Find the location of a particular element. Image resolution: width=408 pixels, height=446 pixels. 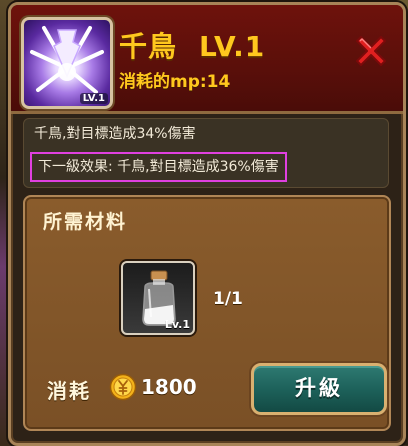

next-level-effect-text: 下一級效果: 千鳥,對目標造成36%傷害 is located at coordinates (158, 167).